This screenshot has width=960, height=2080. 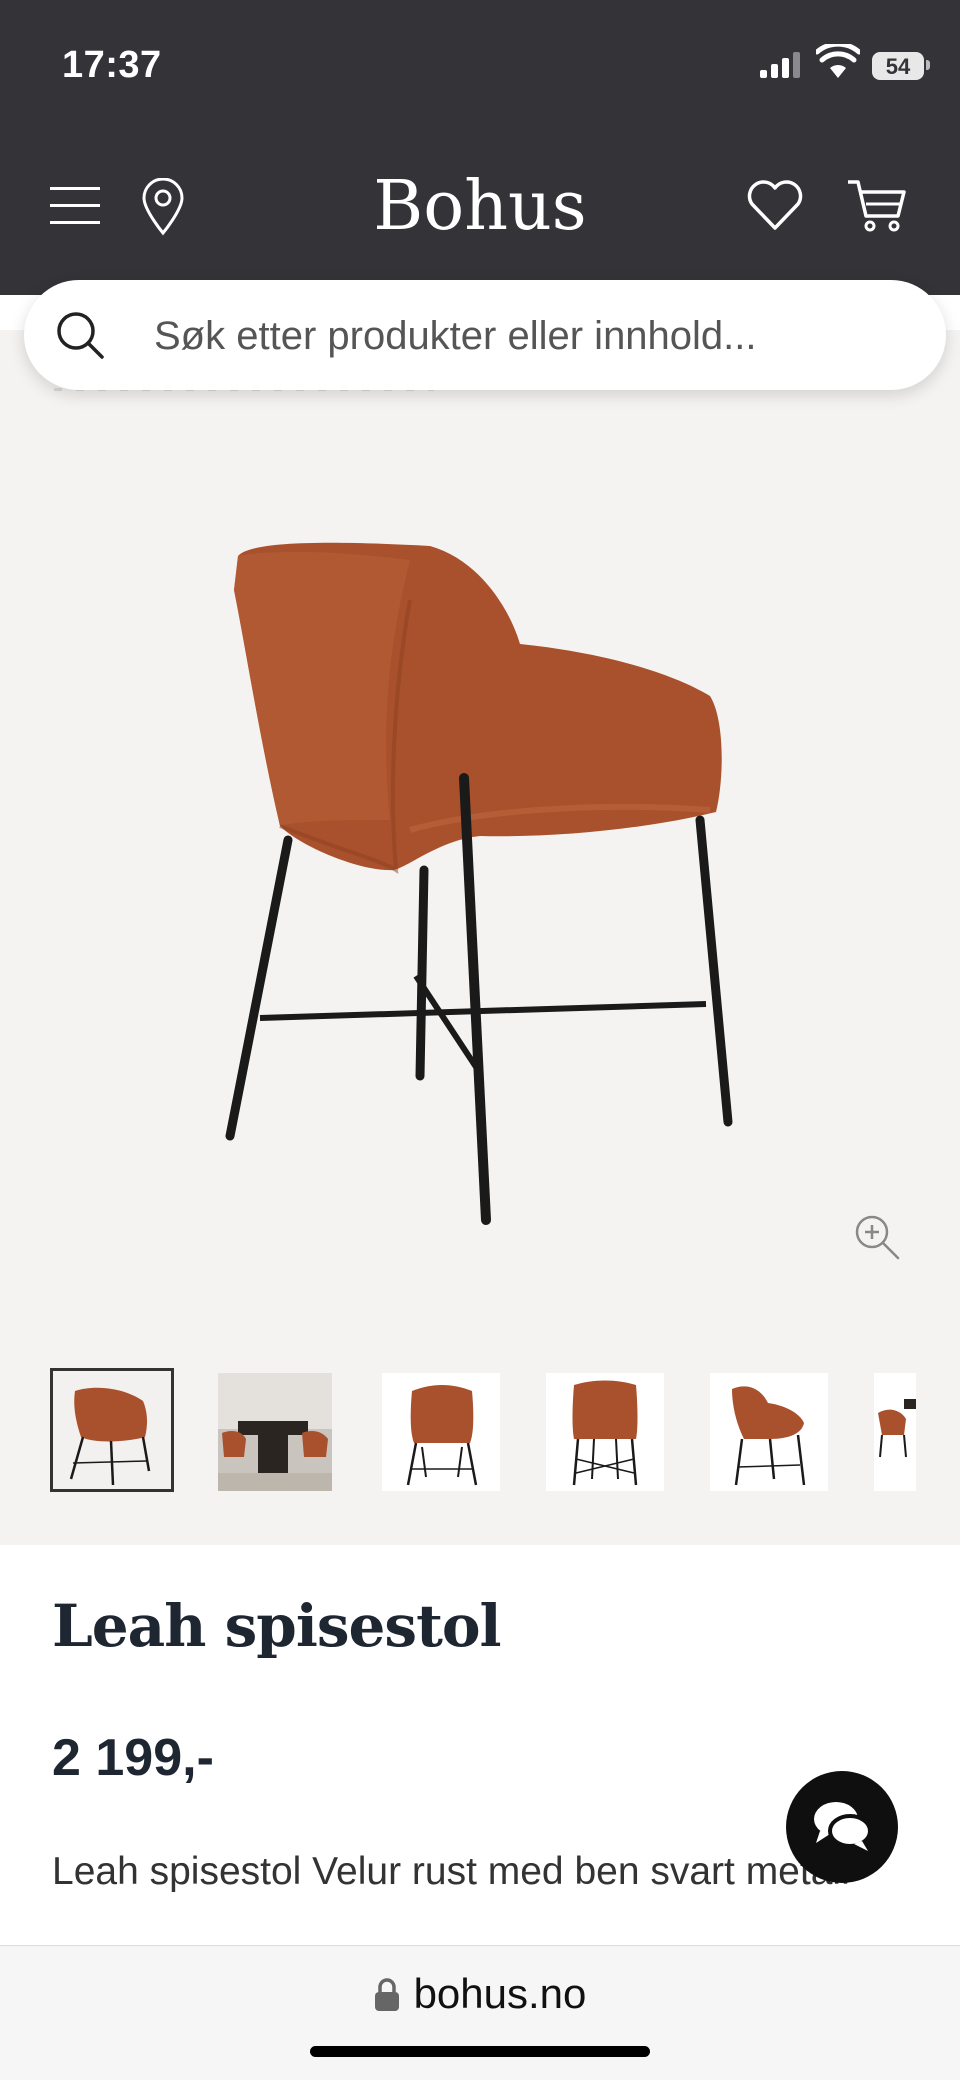 I want to click on thumbnail-strip, so click(x=483, y=1432).